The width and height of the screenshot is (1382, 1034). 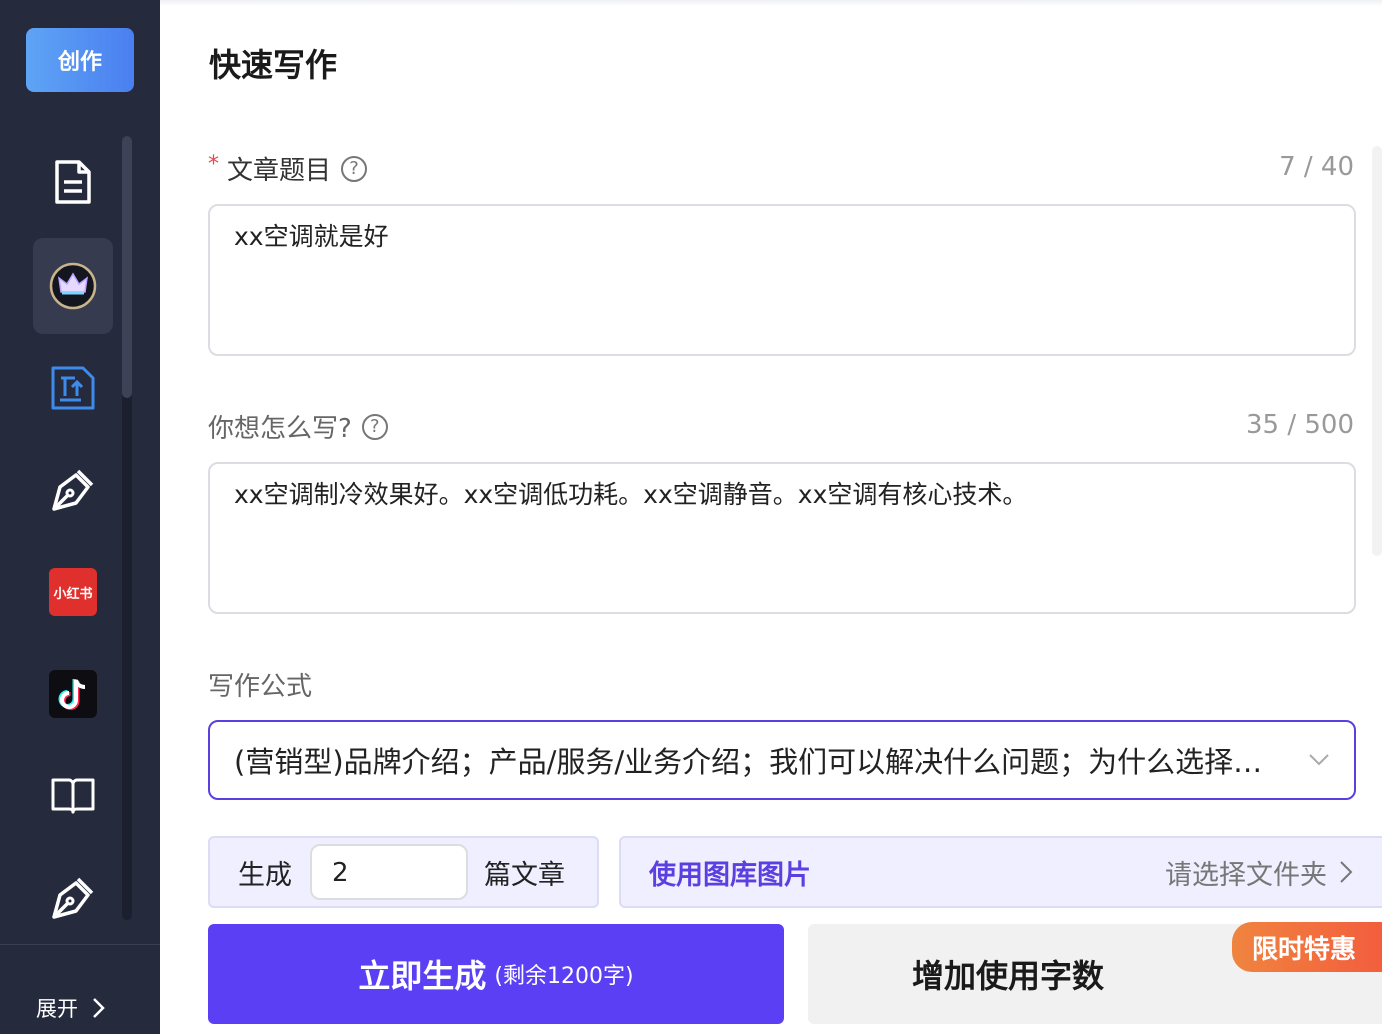 What do you see at coordinates (564, 976) in the screenshot?
I see `generate-remaining: (剩余1200字)` at bounding box center [564, 976].